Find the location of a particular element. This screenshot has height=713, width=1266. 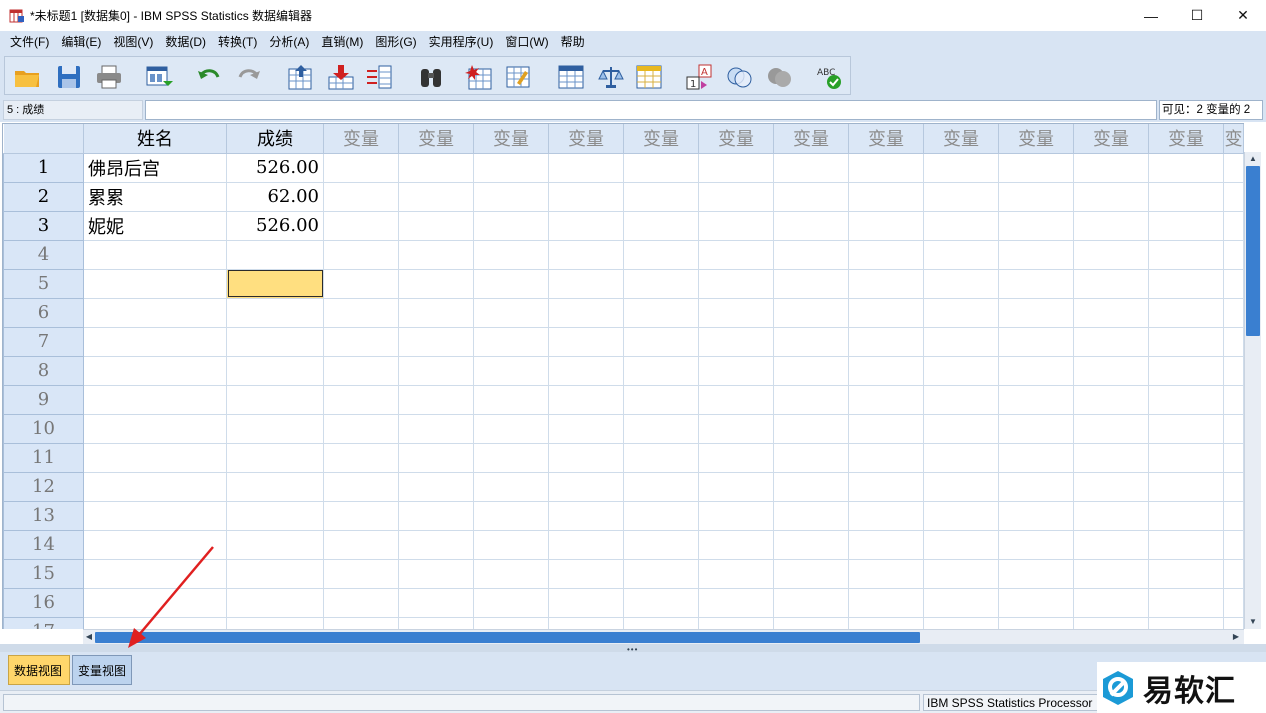

vertical-scrollbar: ▲ ▼ is located at coordinates (1252, 390).